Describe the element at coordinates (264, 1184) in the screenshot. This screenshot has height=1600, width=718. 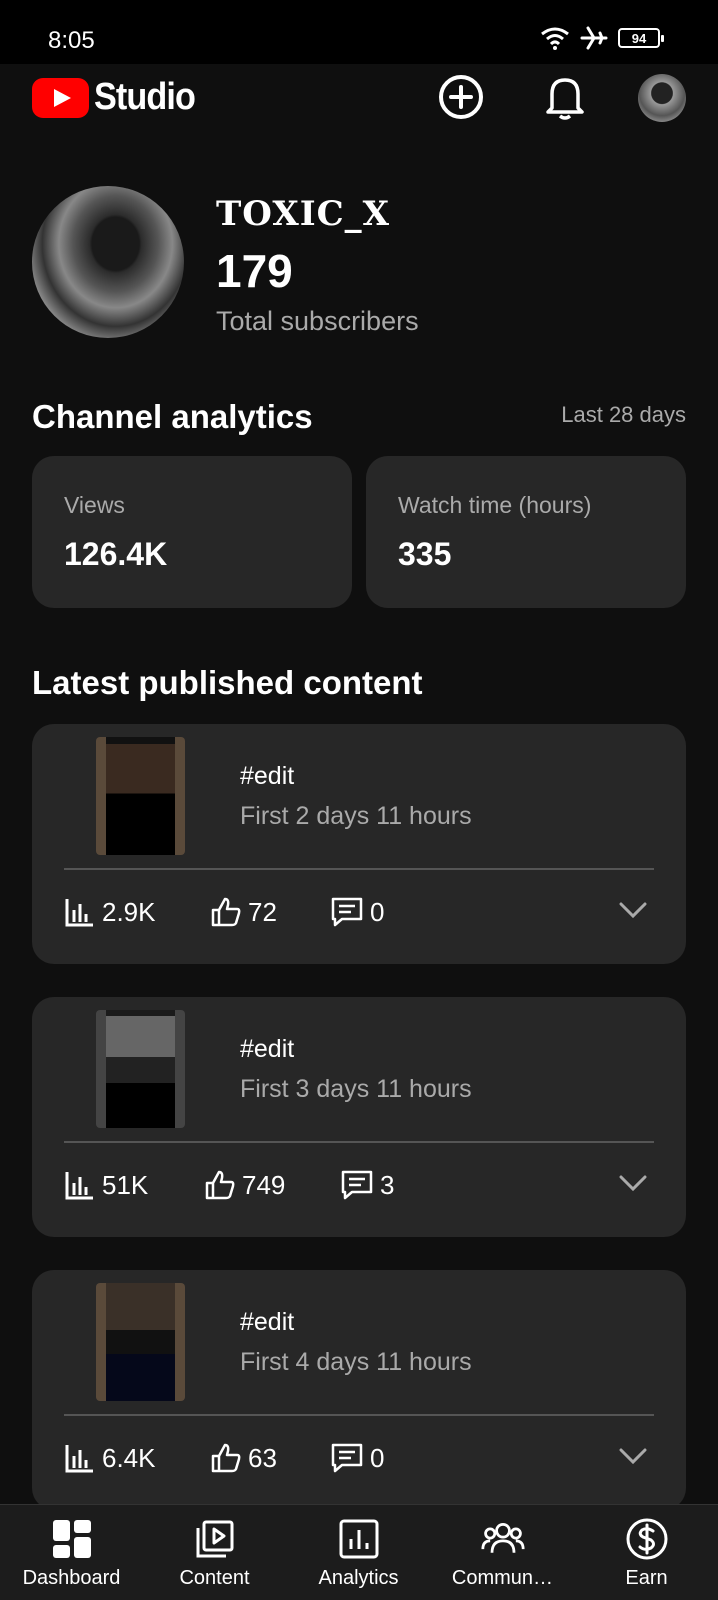
I see `likes-count: 749` at that location.